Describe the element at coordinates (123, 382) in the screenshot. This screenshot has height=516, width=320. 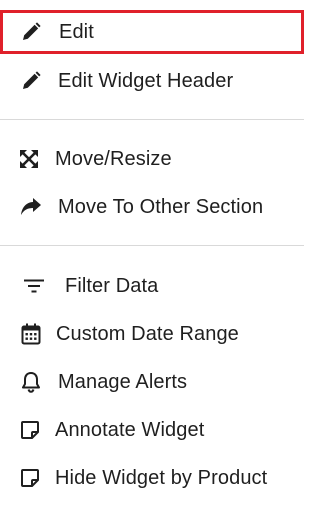
I see `menu-item-label: Manage Alerts` at that location.